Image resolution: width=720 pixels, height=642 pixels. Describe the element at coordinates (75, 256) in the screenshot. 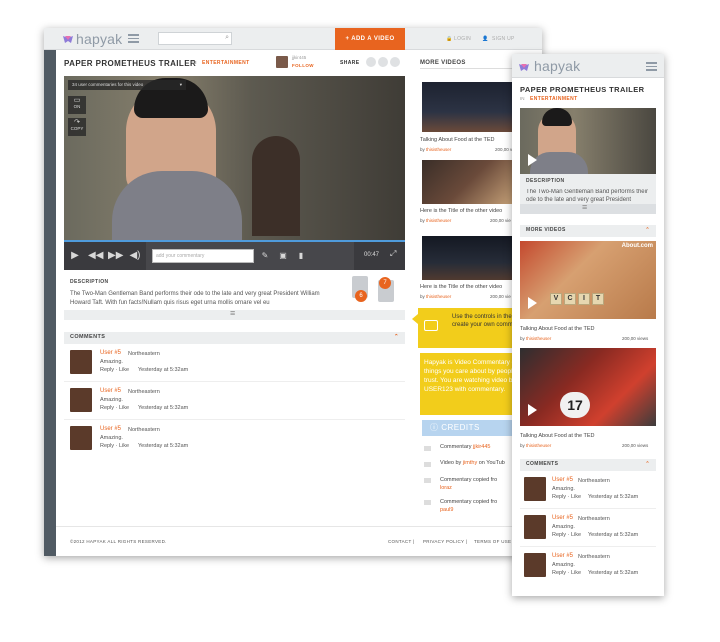

I see `play-icon: ▶` at that location.